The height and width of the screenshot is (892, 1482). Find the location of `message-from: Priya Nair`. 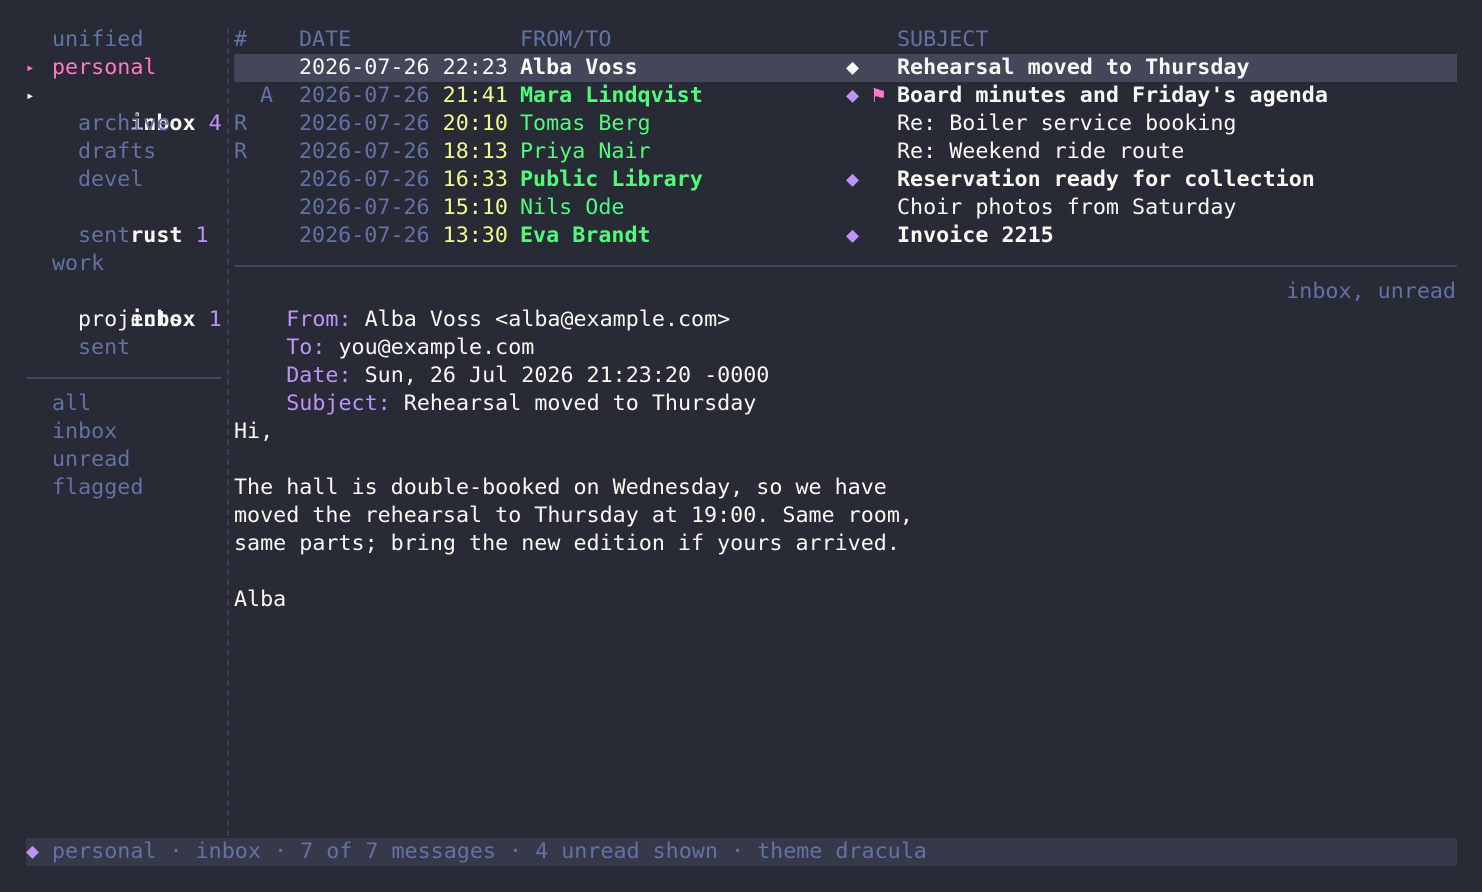

message-from: Priya Nair is located at coordinates (585, 151).